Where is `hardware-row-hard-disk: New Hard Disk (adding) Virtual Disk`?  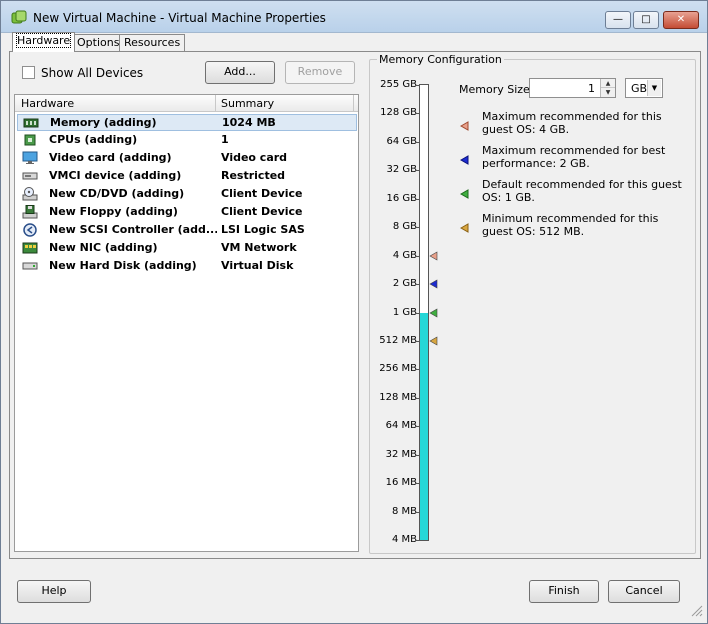 hardware-row-hard-disk: New Hard Disk (adding) Virtual Disk is located at coordinates (187, 266).